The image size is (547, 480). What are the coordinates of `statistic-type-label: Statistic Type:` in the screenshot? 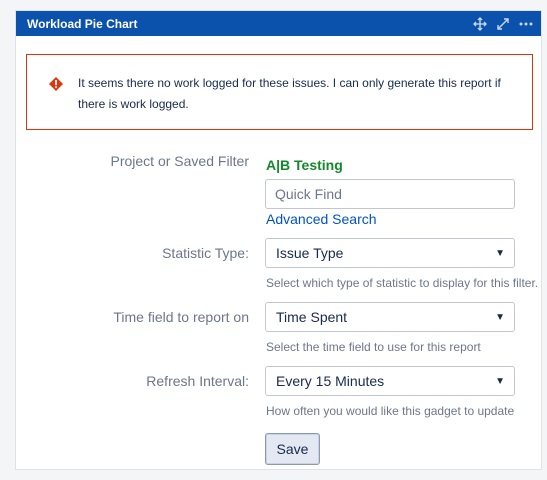 It's located at (205, 253).